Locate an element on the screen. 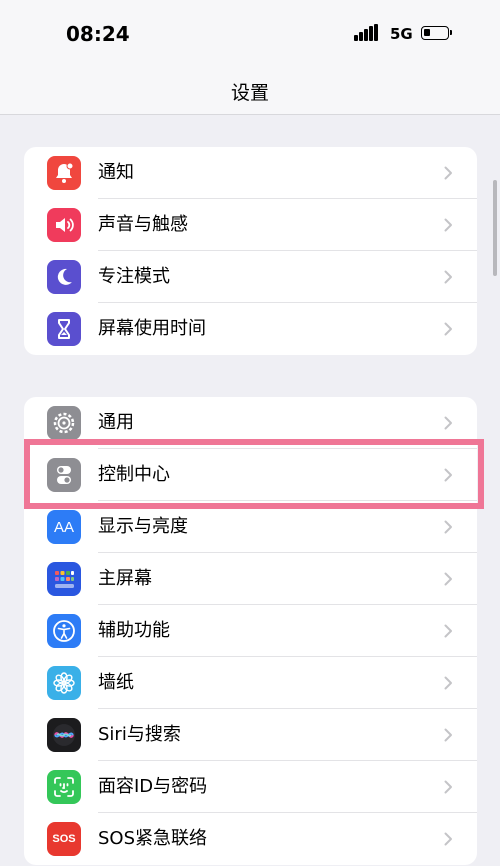 This screenshot has width=500, height=866. moon-icon is located at coordinates (64, 277).